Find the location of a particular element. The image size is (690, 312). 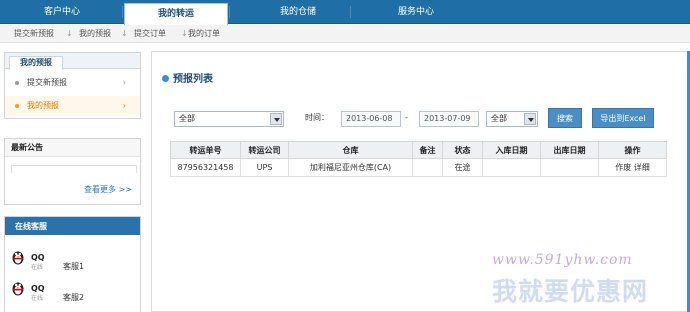

sub-nav: 提交新预报 ↓ 我的预报 ↓ 提交订单 ↓ 我的订单 is located at coordinates (345, 34).